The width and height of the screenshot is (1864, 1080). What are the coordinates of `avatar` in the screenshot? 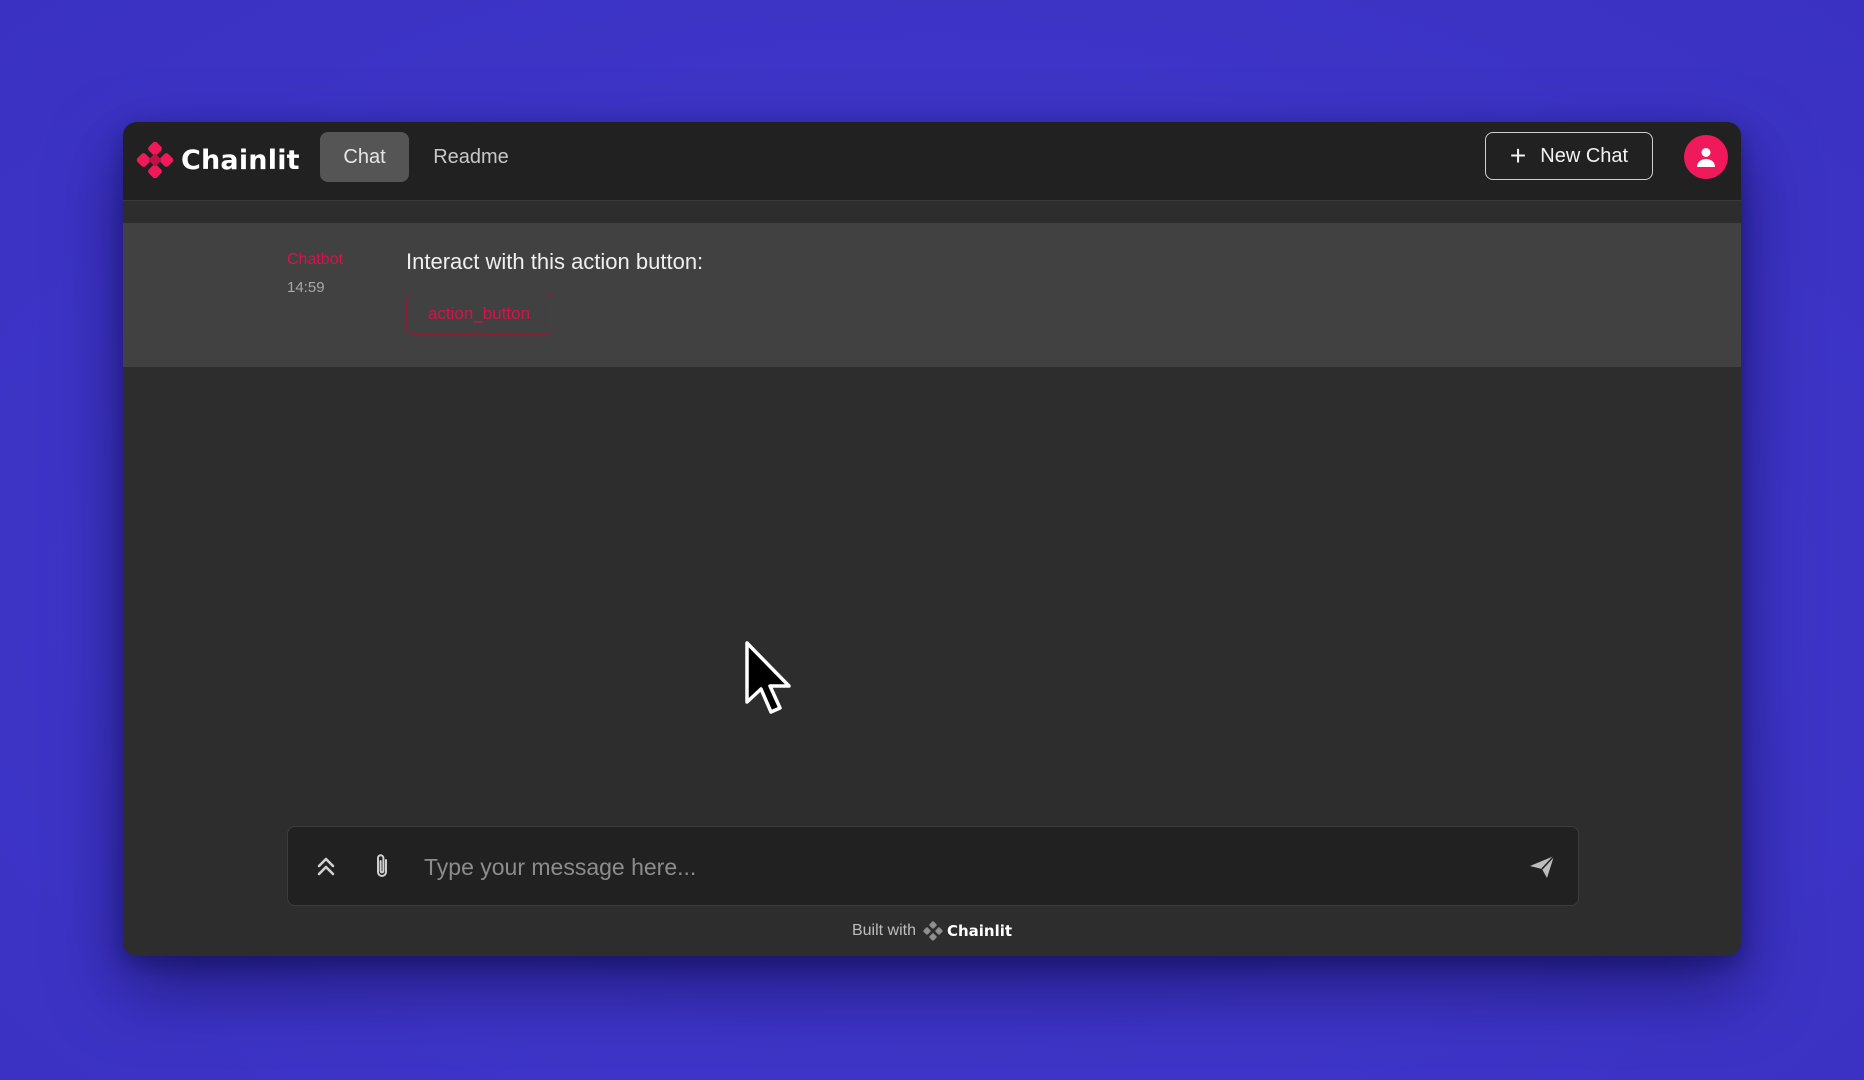 It's located at (1706, 157).